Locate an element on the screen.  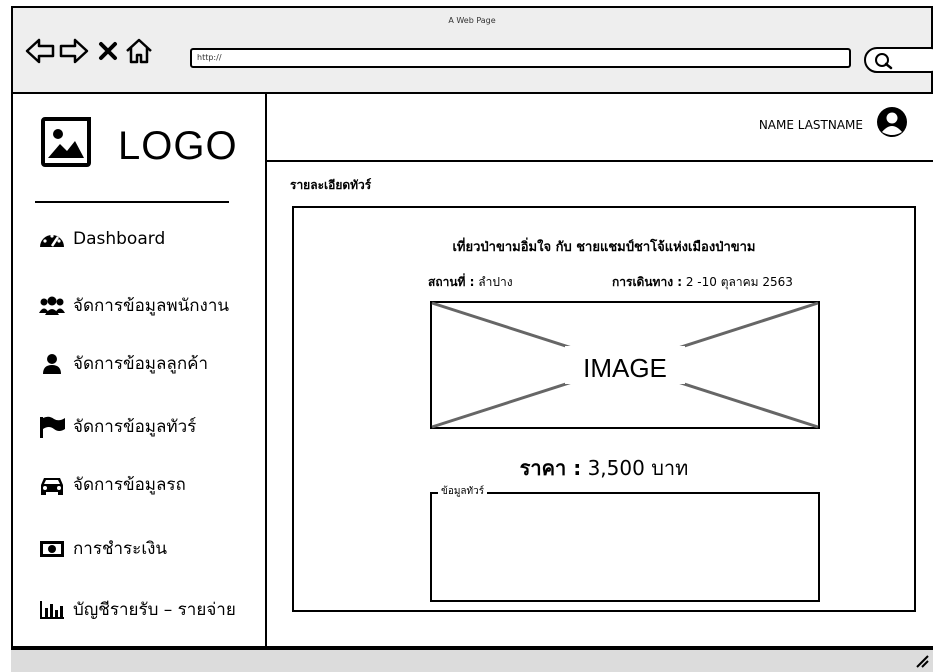
tour-info-box: ข้อมูลทัวร์ is located at coordinates (625, 543).